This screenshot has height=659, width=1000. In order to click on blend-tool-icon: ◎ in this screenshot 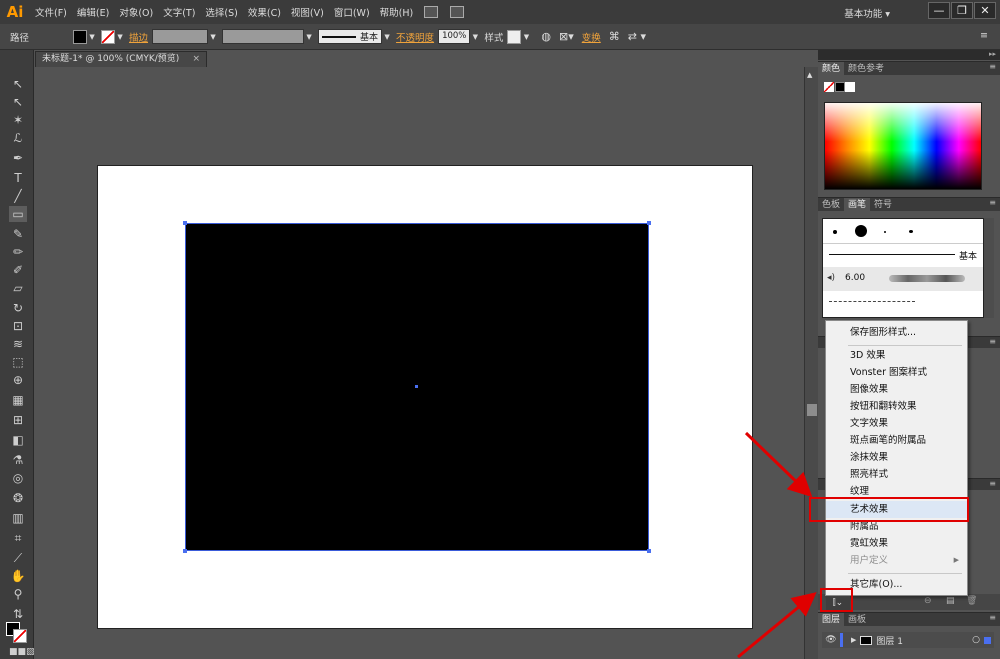, I will do `click(18, 478)`.